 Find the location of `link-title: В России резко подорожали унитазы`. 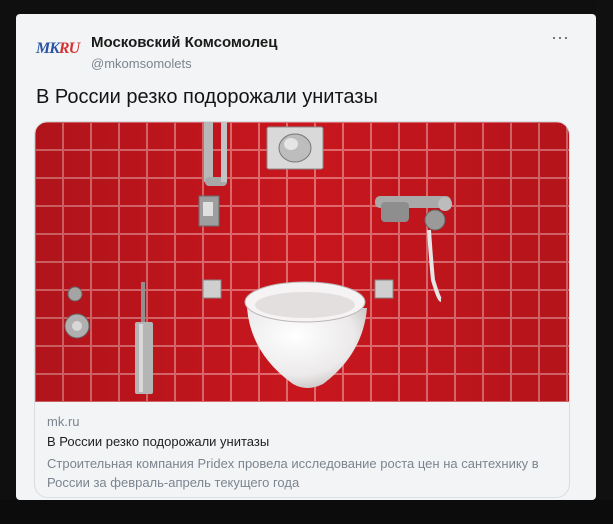

link-title: В России резко подорожали унитазы is located at coordinates (158, 441).